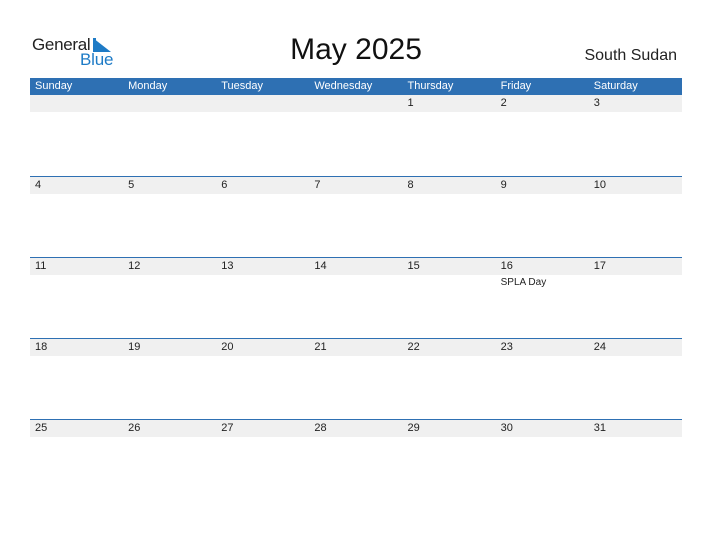  Describe the element at coordinates (148, 86) in the screenshot. I see `weekday-monday: Monday` at that location.